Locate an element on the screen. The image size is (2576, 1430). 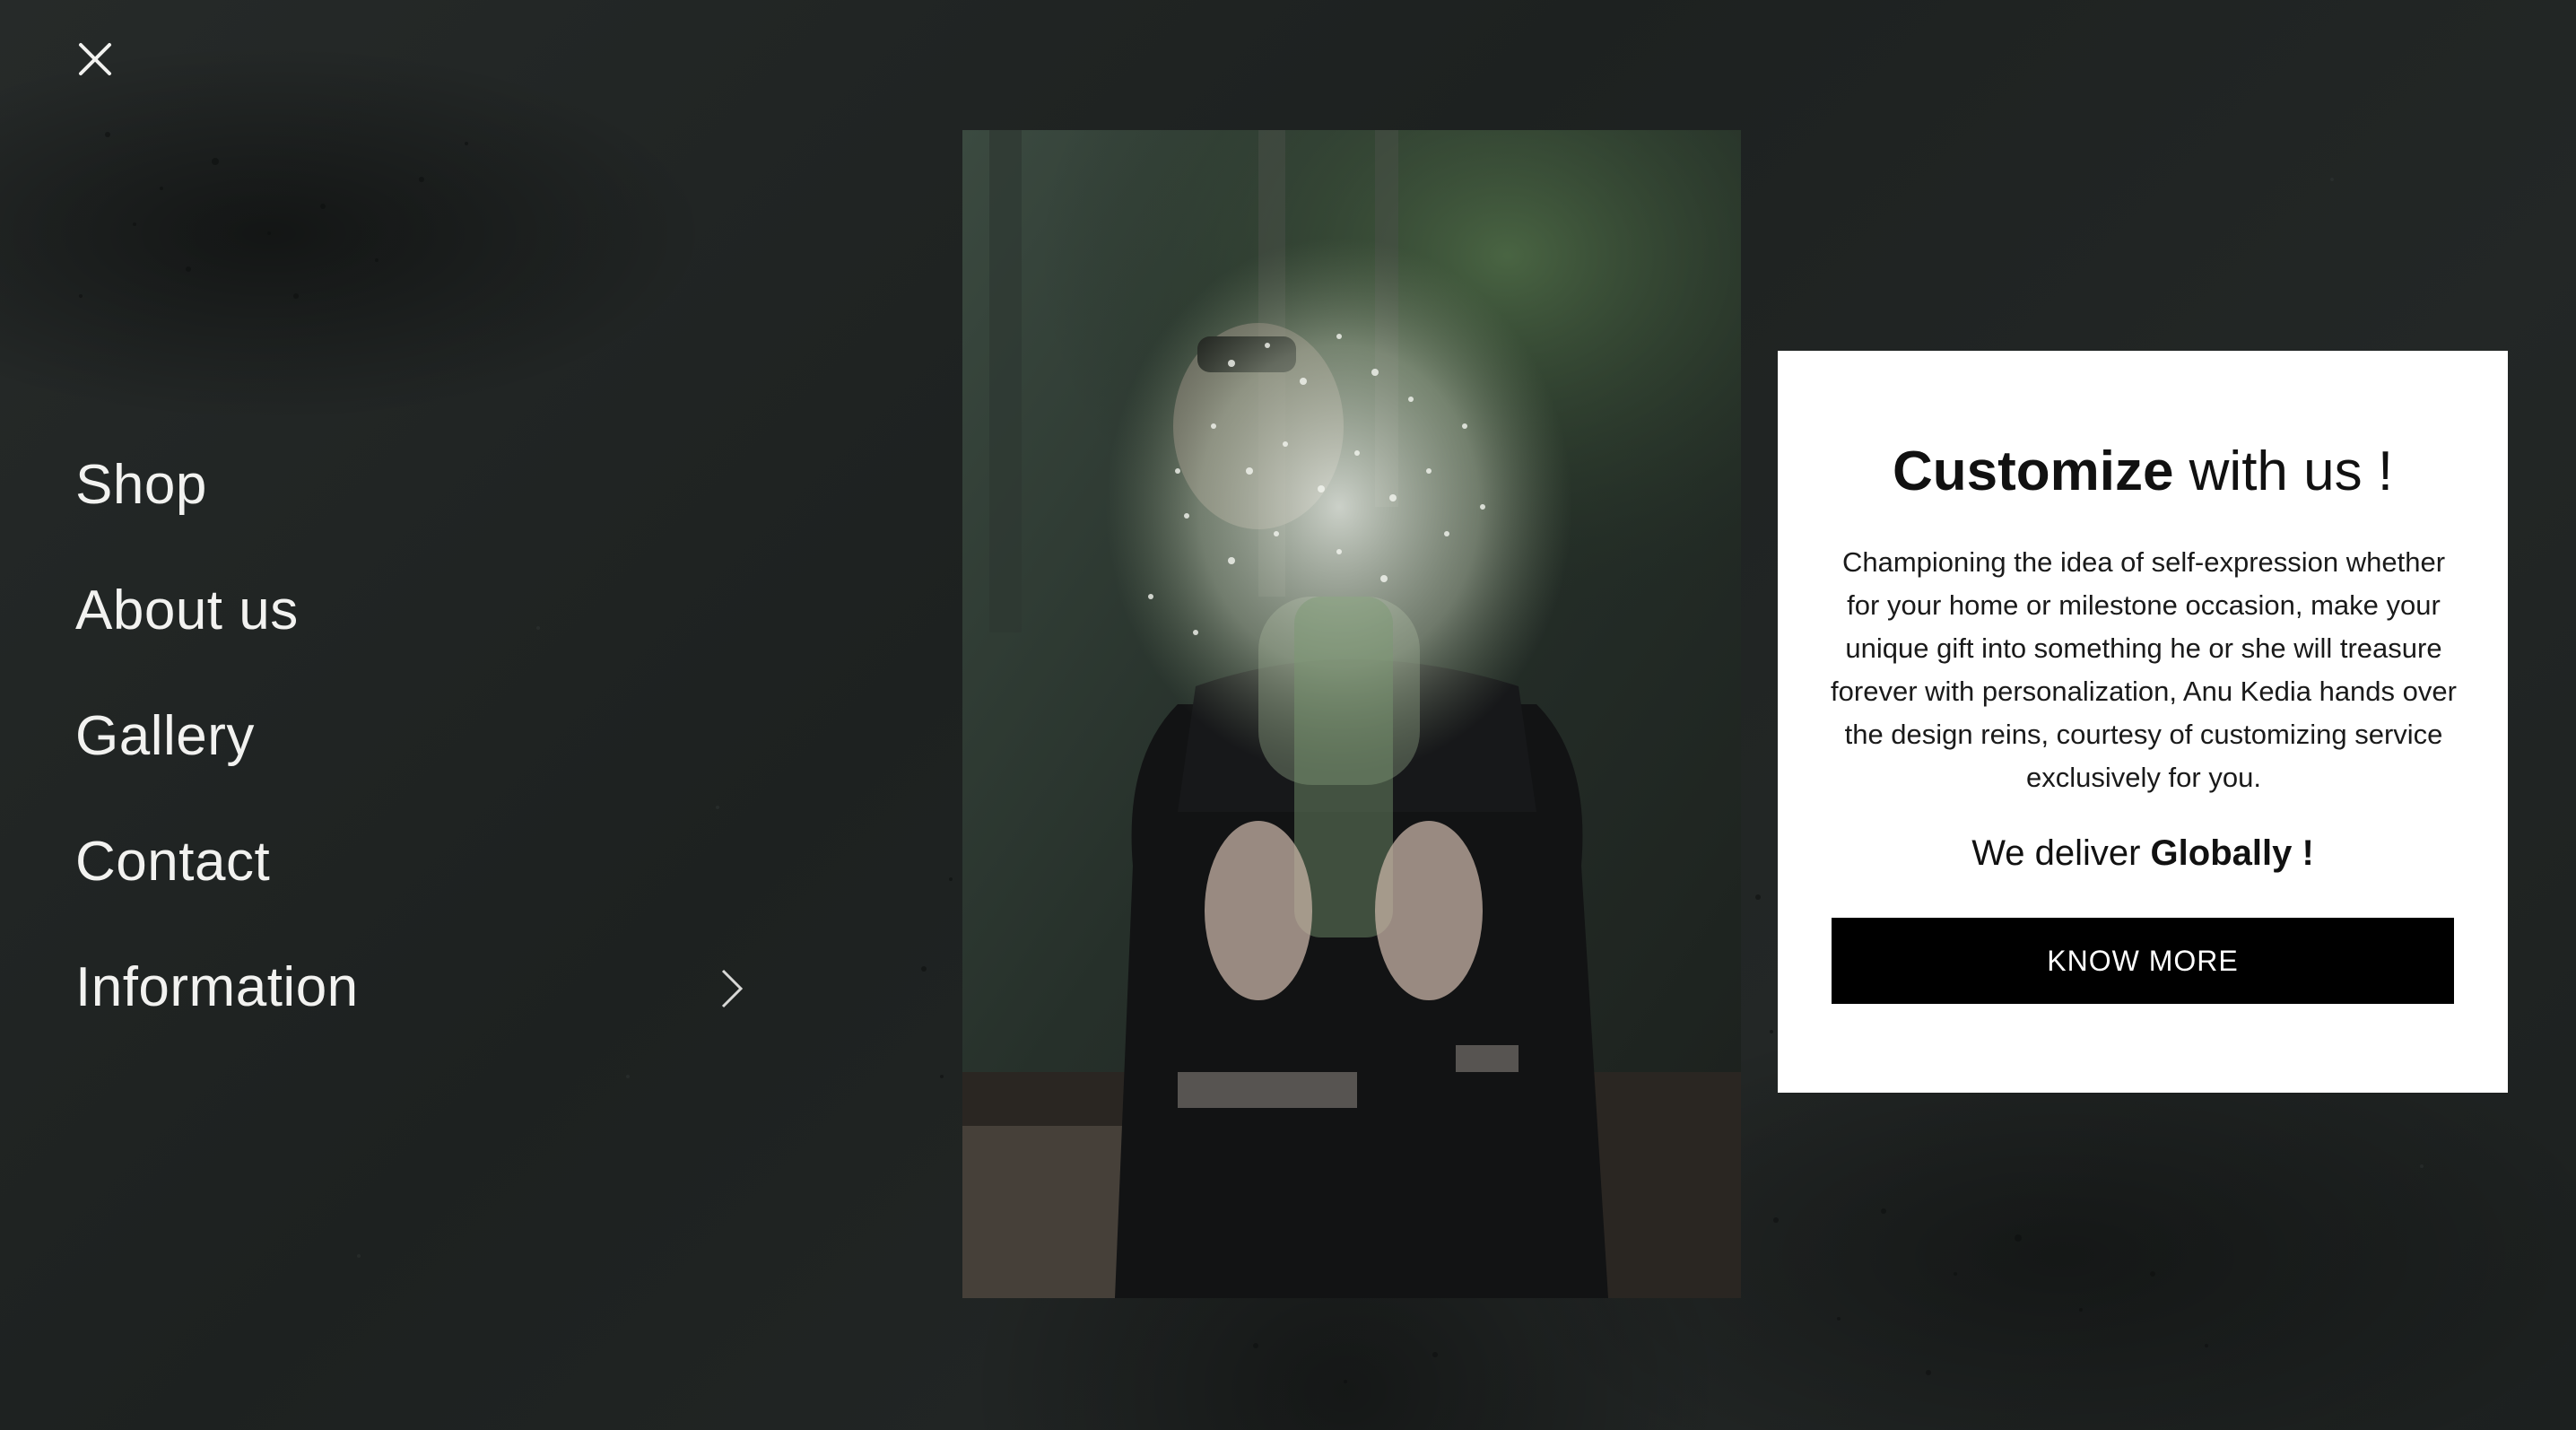
menu-item-gallery: Gallery is located at coordinates (416, 735).